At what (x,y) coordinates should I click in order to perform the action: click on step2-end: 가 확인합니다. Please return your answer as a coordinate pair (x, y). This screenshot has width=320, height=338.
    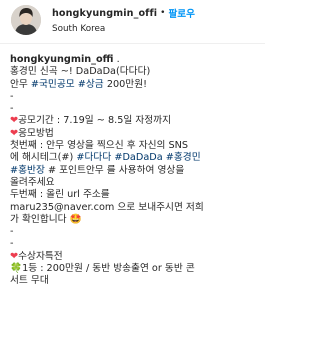
    Looking at the image, I should click on (38, 219).